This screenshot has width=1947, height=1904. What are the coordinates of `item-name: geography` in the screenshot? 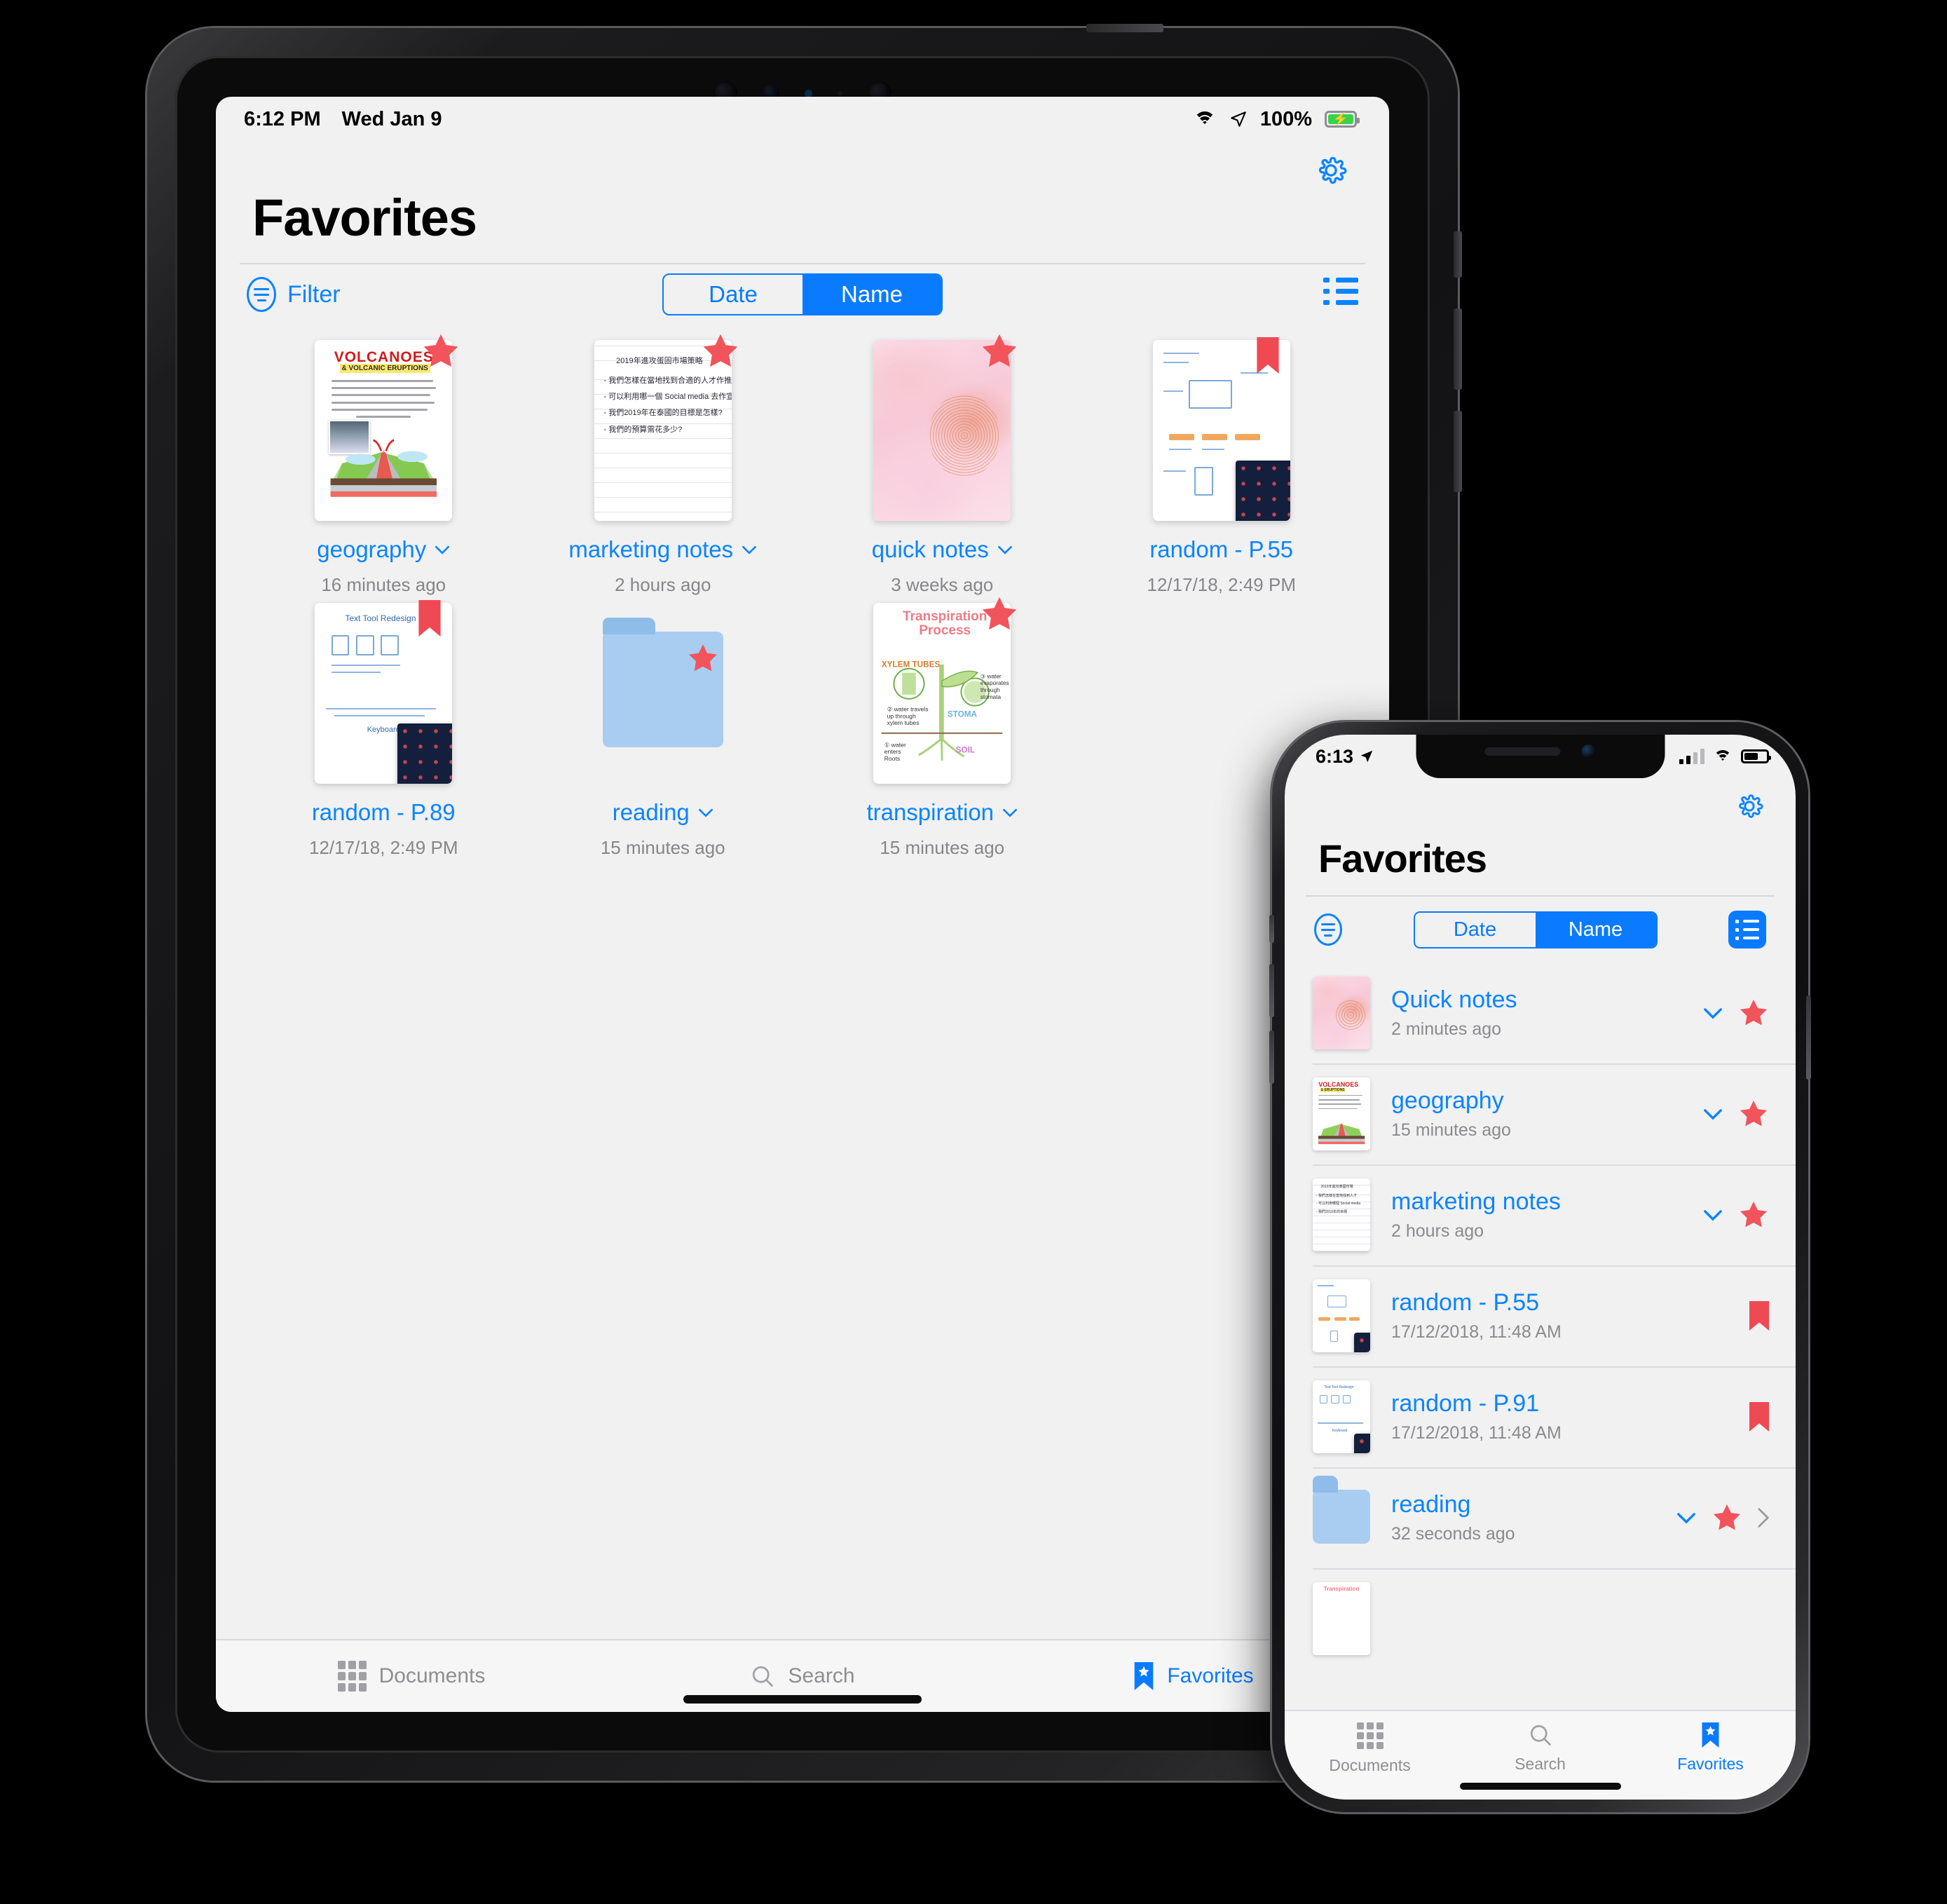 It's located at (383, 549).